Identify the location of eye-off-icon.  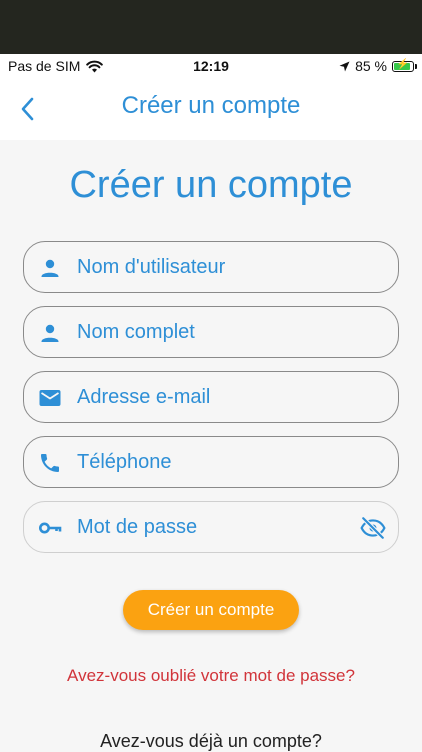
(373, 528).